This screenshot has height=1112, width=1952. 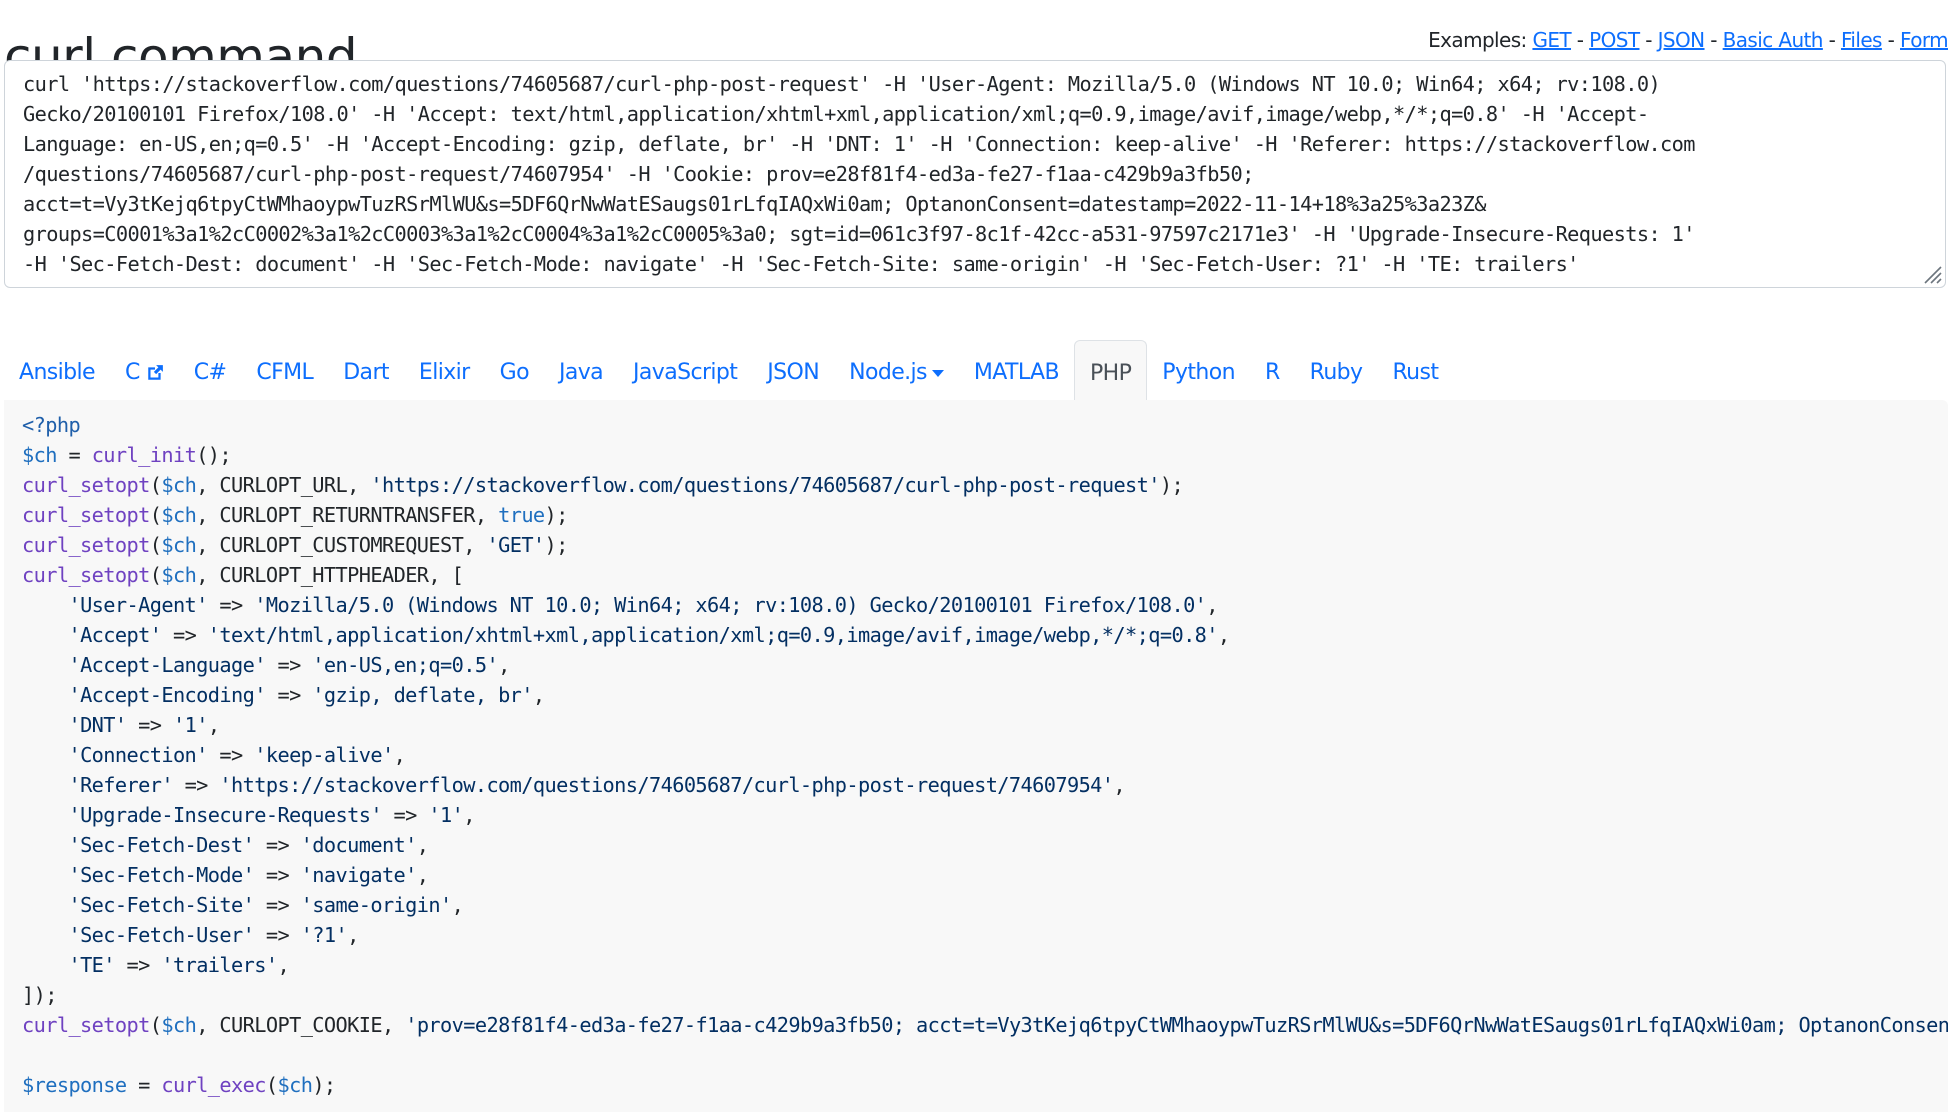 I want to click on code-token-const: CURLOPT_URL, so click(x=283, y=485).